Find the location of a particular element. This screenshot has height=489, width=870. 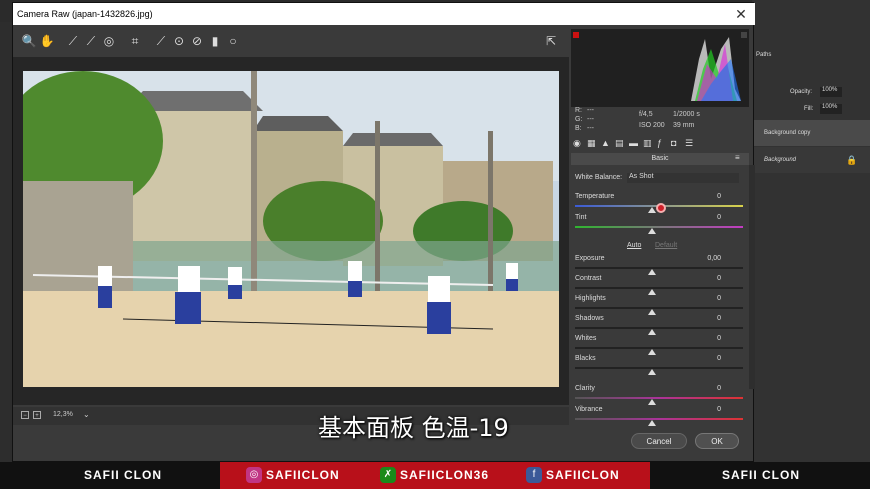

layer-name: Background is located at coordinates (780, 160).